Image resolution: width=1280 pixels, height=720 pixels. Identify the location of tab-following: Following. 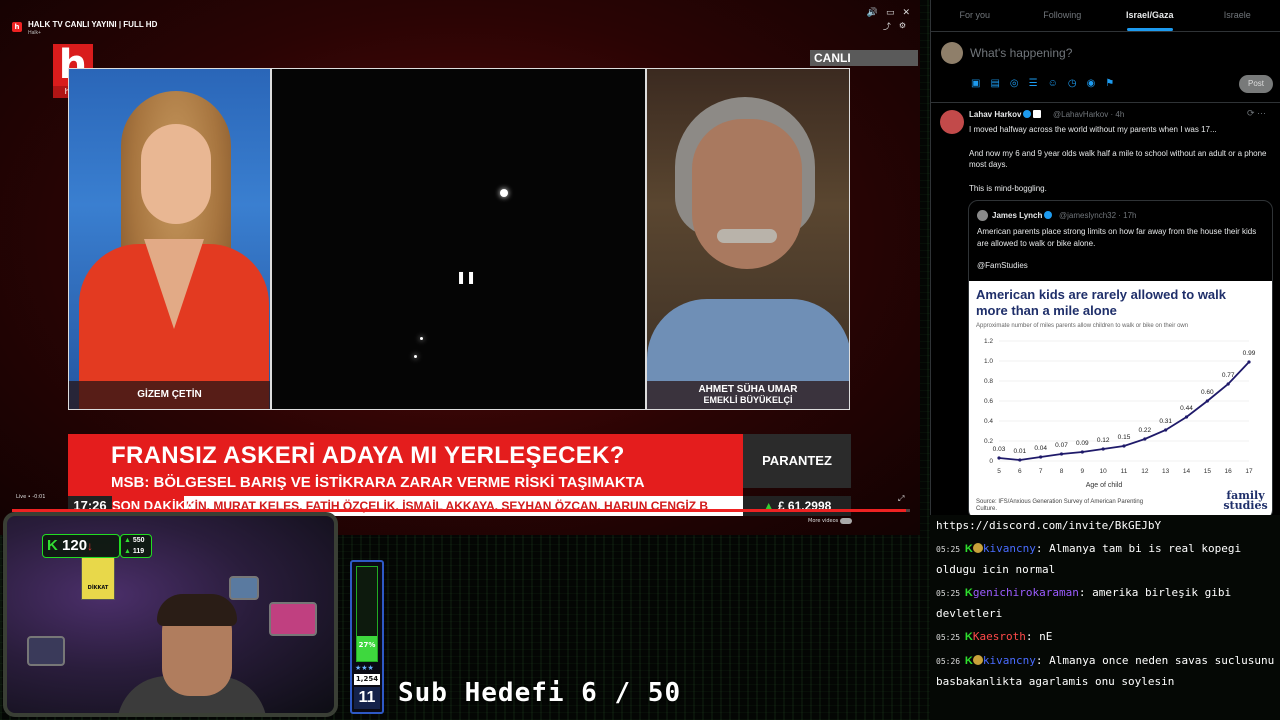
(1063, 15).